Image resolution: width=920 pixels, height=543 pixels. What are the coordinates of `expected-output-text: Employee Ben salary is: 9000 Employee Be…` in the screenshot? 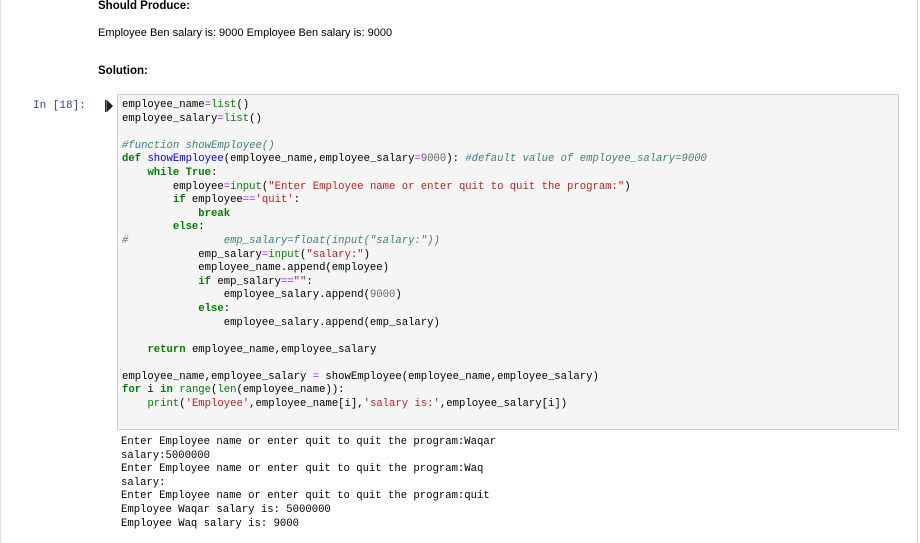 It's located at (245, 33).